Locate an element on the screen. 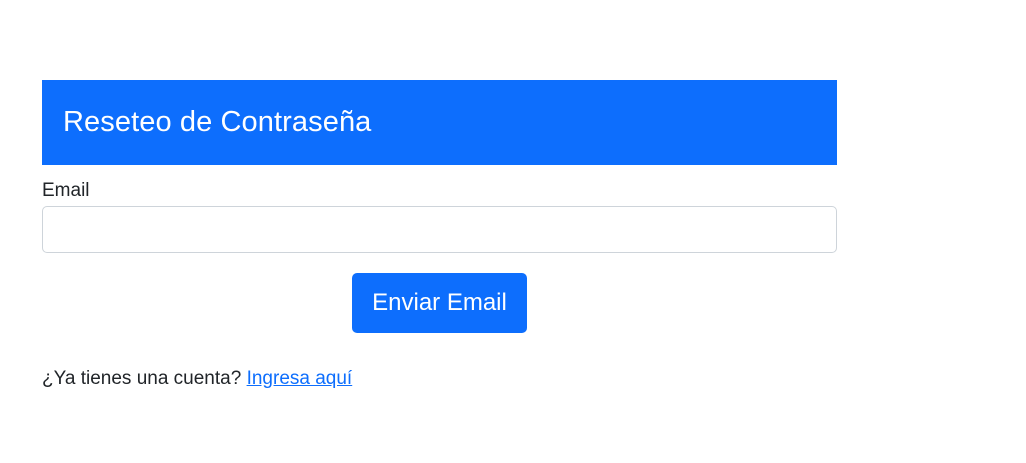  login-prompt-text: ¿Ya tienes una cuenta? is located at coordinates (142, 378).